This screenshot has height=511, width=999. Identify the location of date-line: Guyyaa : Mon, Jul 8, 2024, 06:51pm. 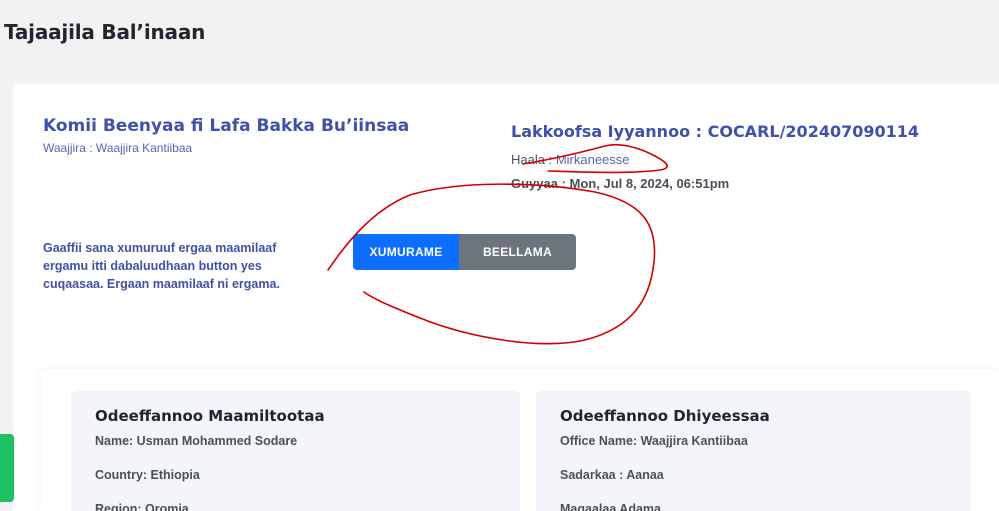
(620, 183).